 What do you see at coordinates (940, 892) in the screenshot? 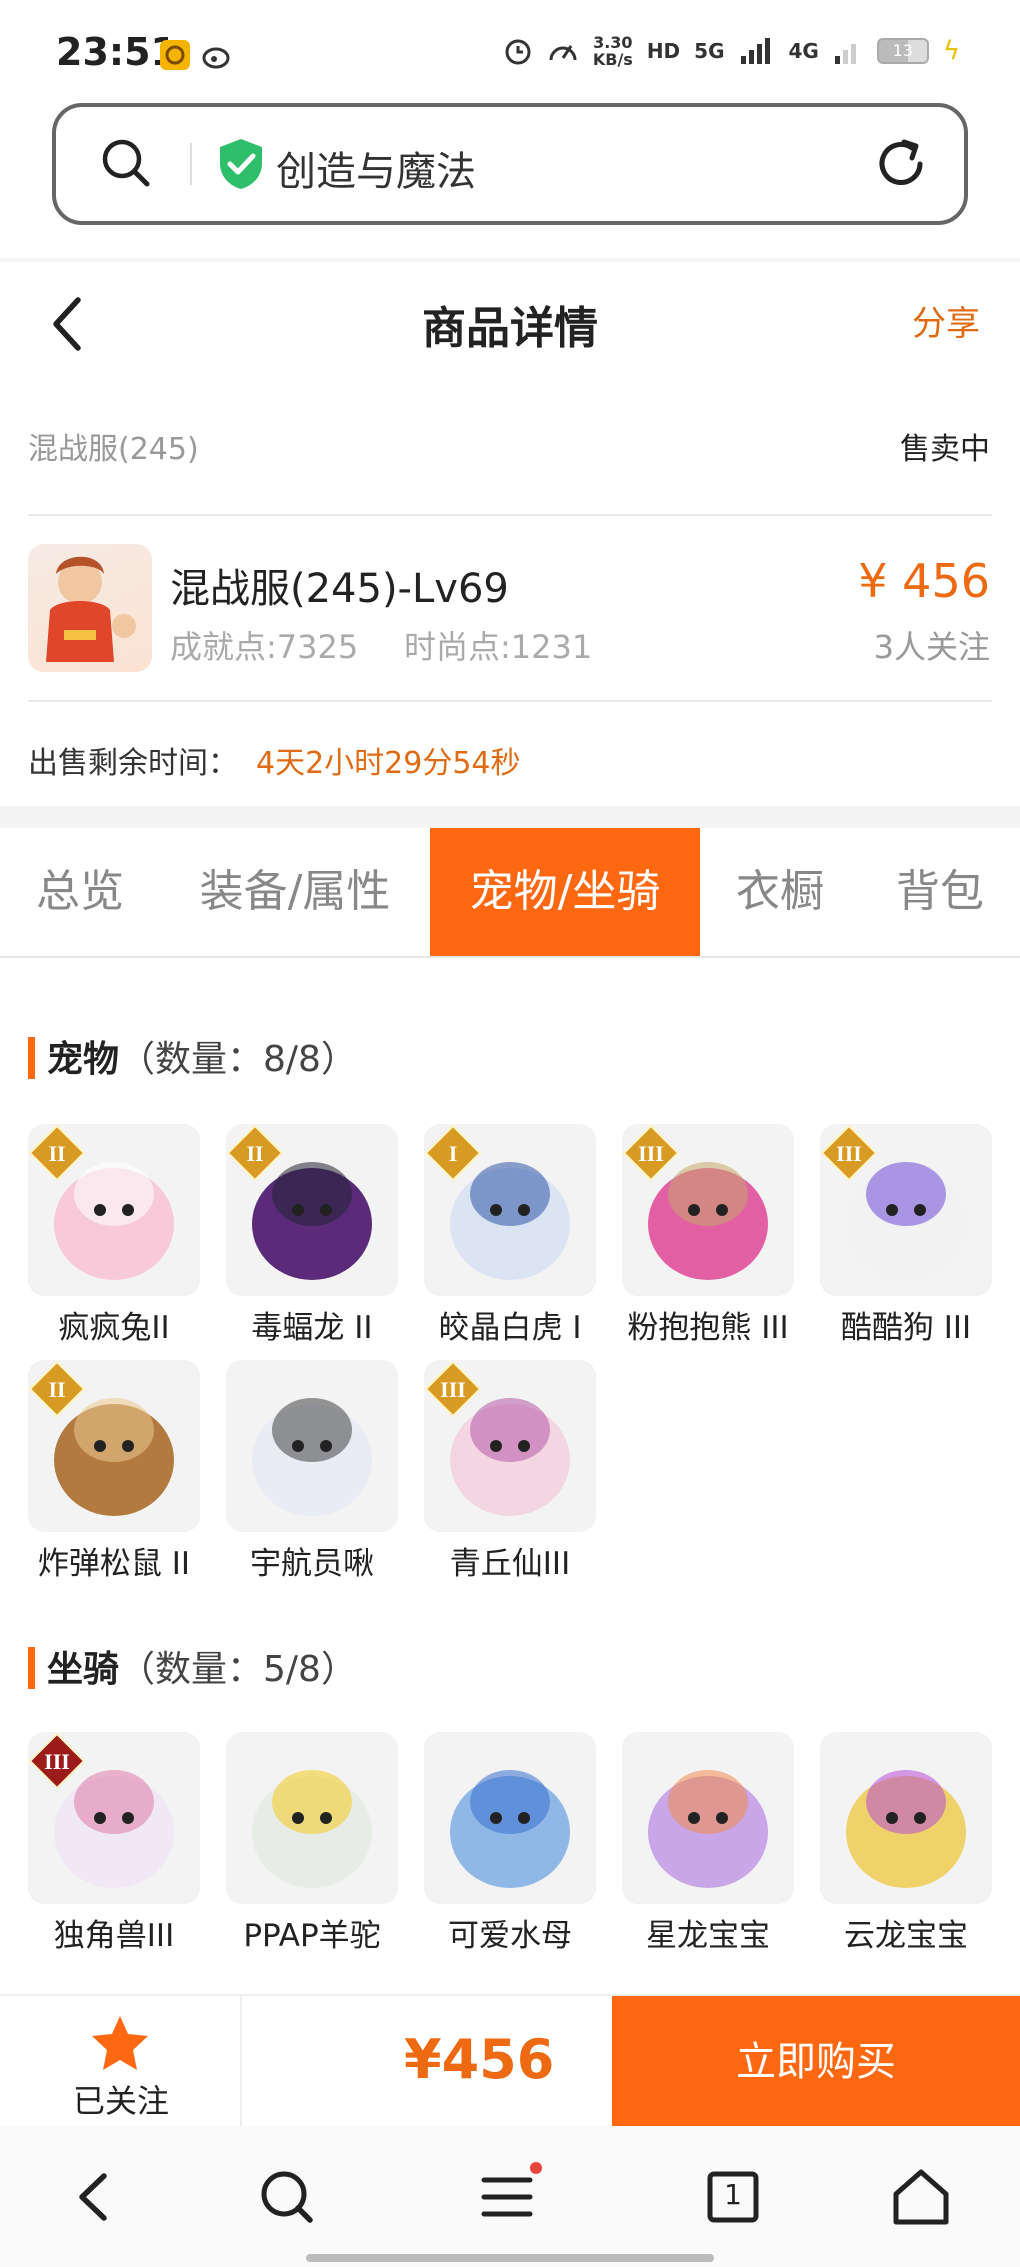
I see `tab-backpack: 背包` at bounding box center [940, 892].